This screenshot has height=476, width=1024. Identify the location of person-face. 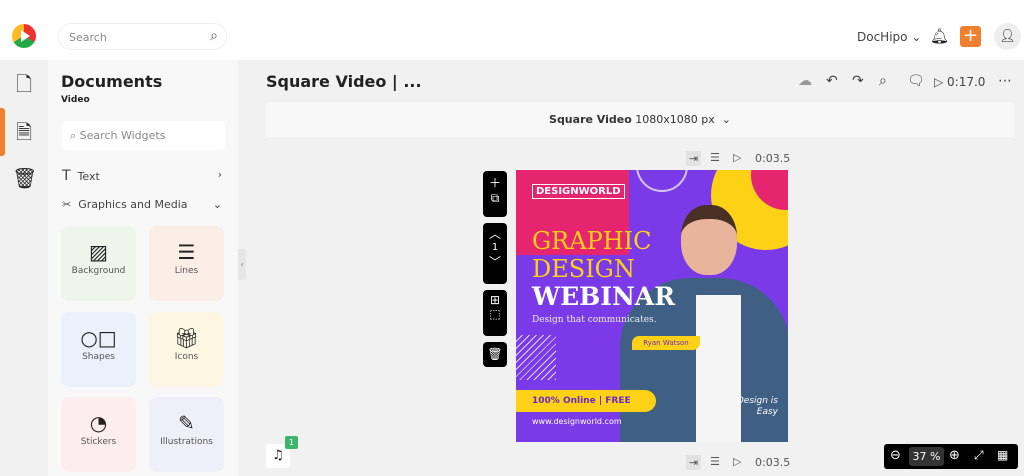
(709, 240).